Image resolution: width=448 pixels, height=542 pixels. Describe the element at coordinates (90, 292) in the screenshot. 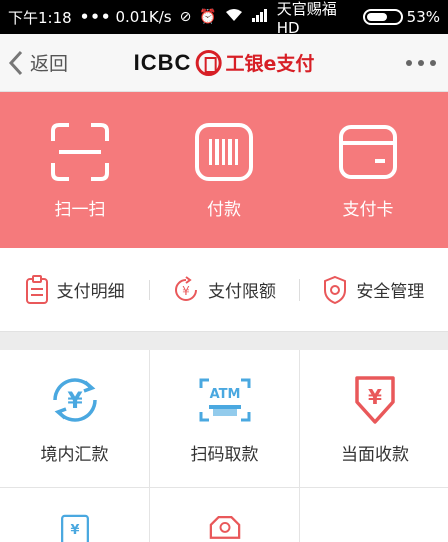

I see `payment-details-label: 支付明细` at that location.